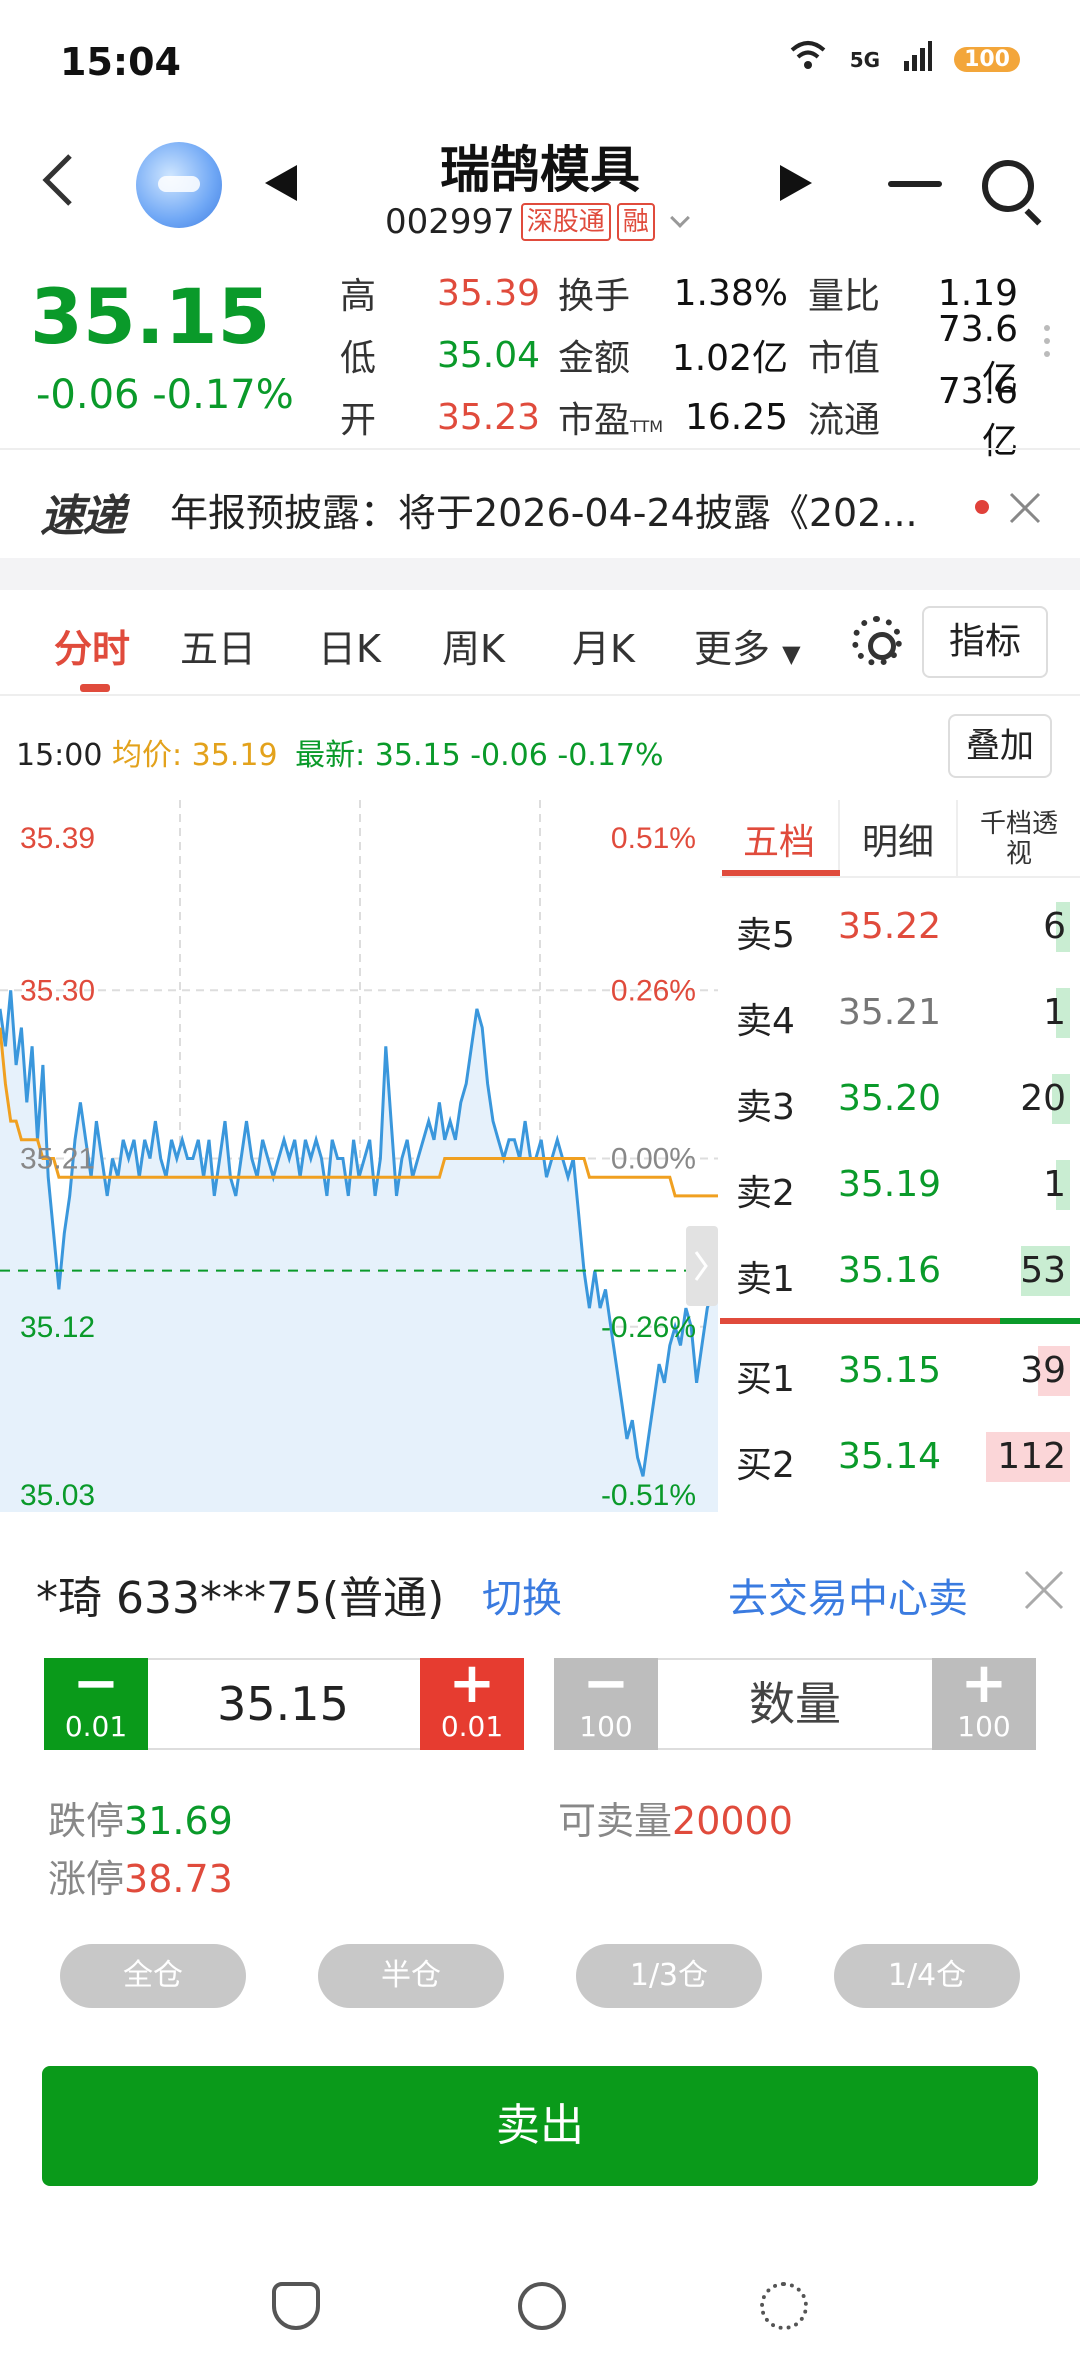  What do you see at coordinates (1043, 1270) in the screenshot?
I see `level-qty: 53` at bounding box center [1043, 1270].